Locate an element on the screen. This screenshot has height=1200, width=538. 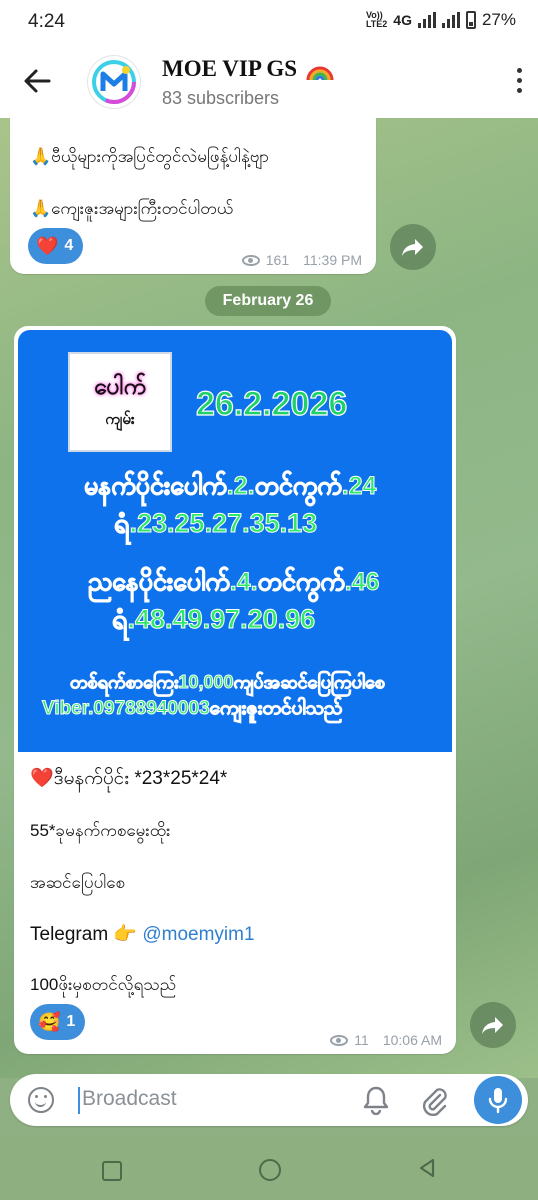
recent-apps-icon is located at coordinates (112, 1171).